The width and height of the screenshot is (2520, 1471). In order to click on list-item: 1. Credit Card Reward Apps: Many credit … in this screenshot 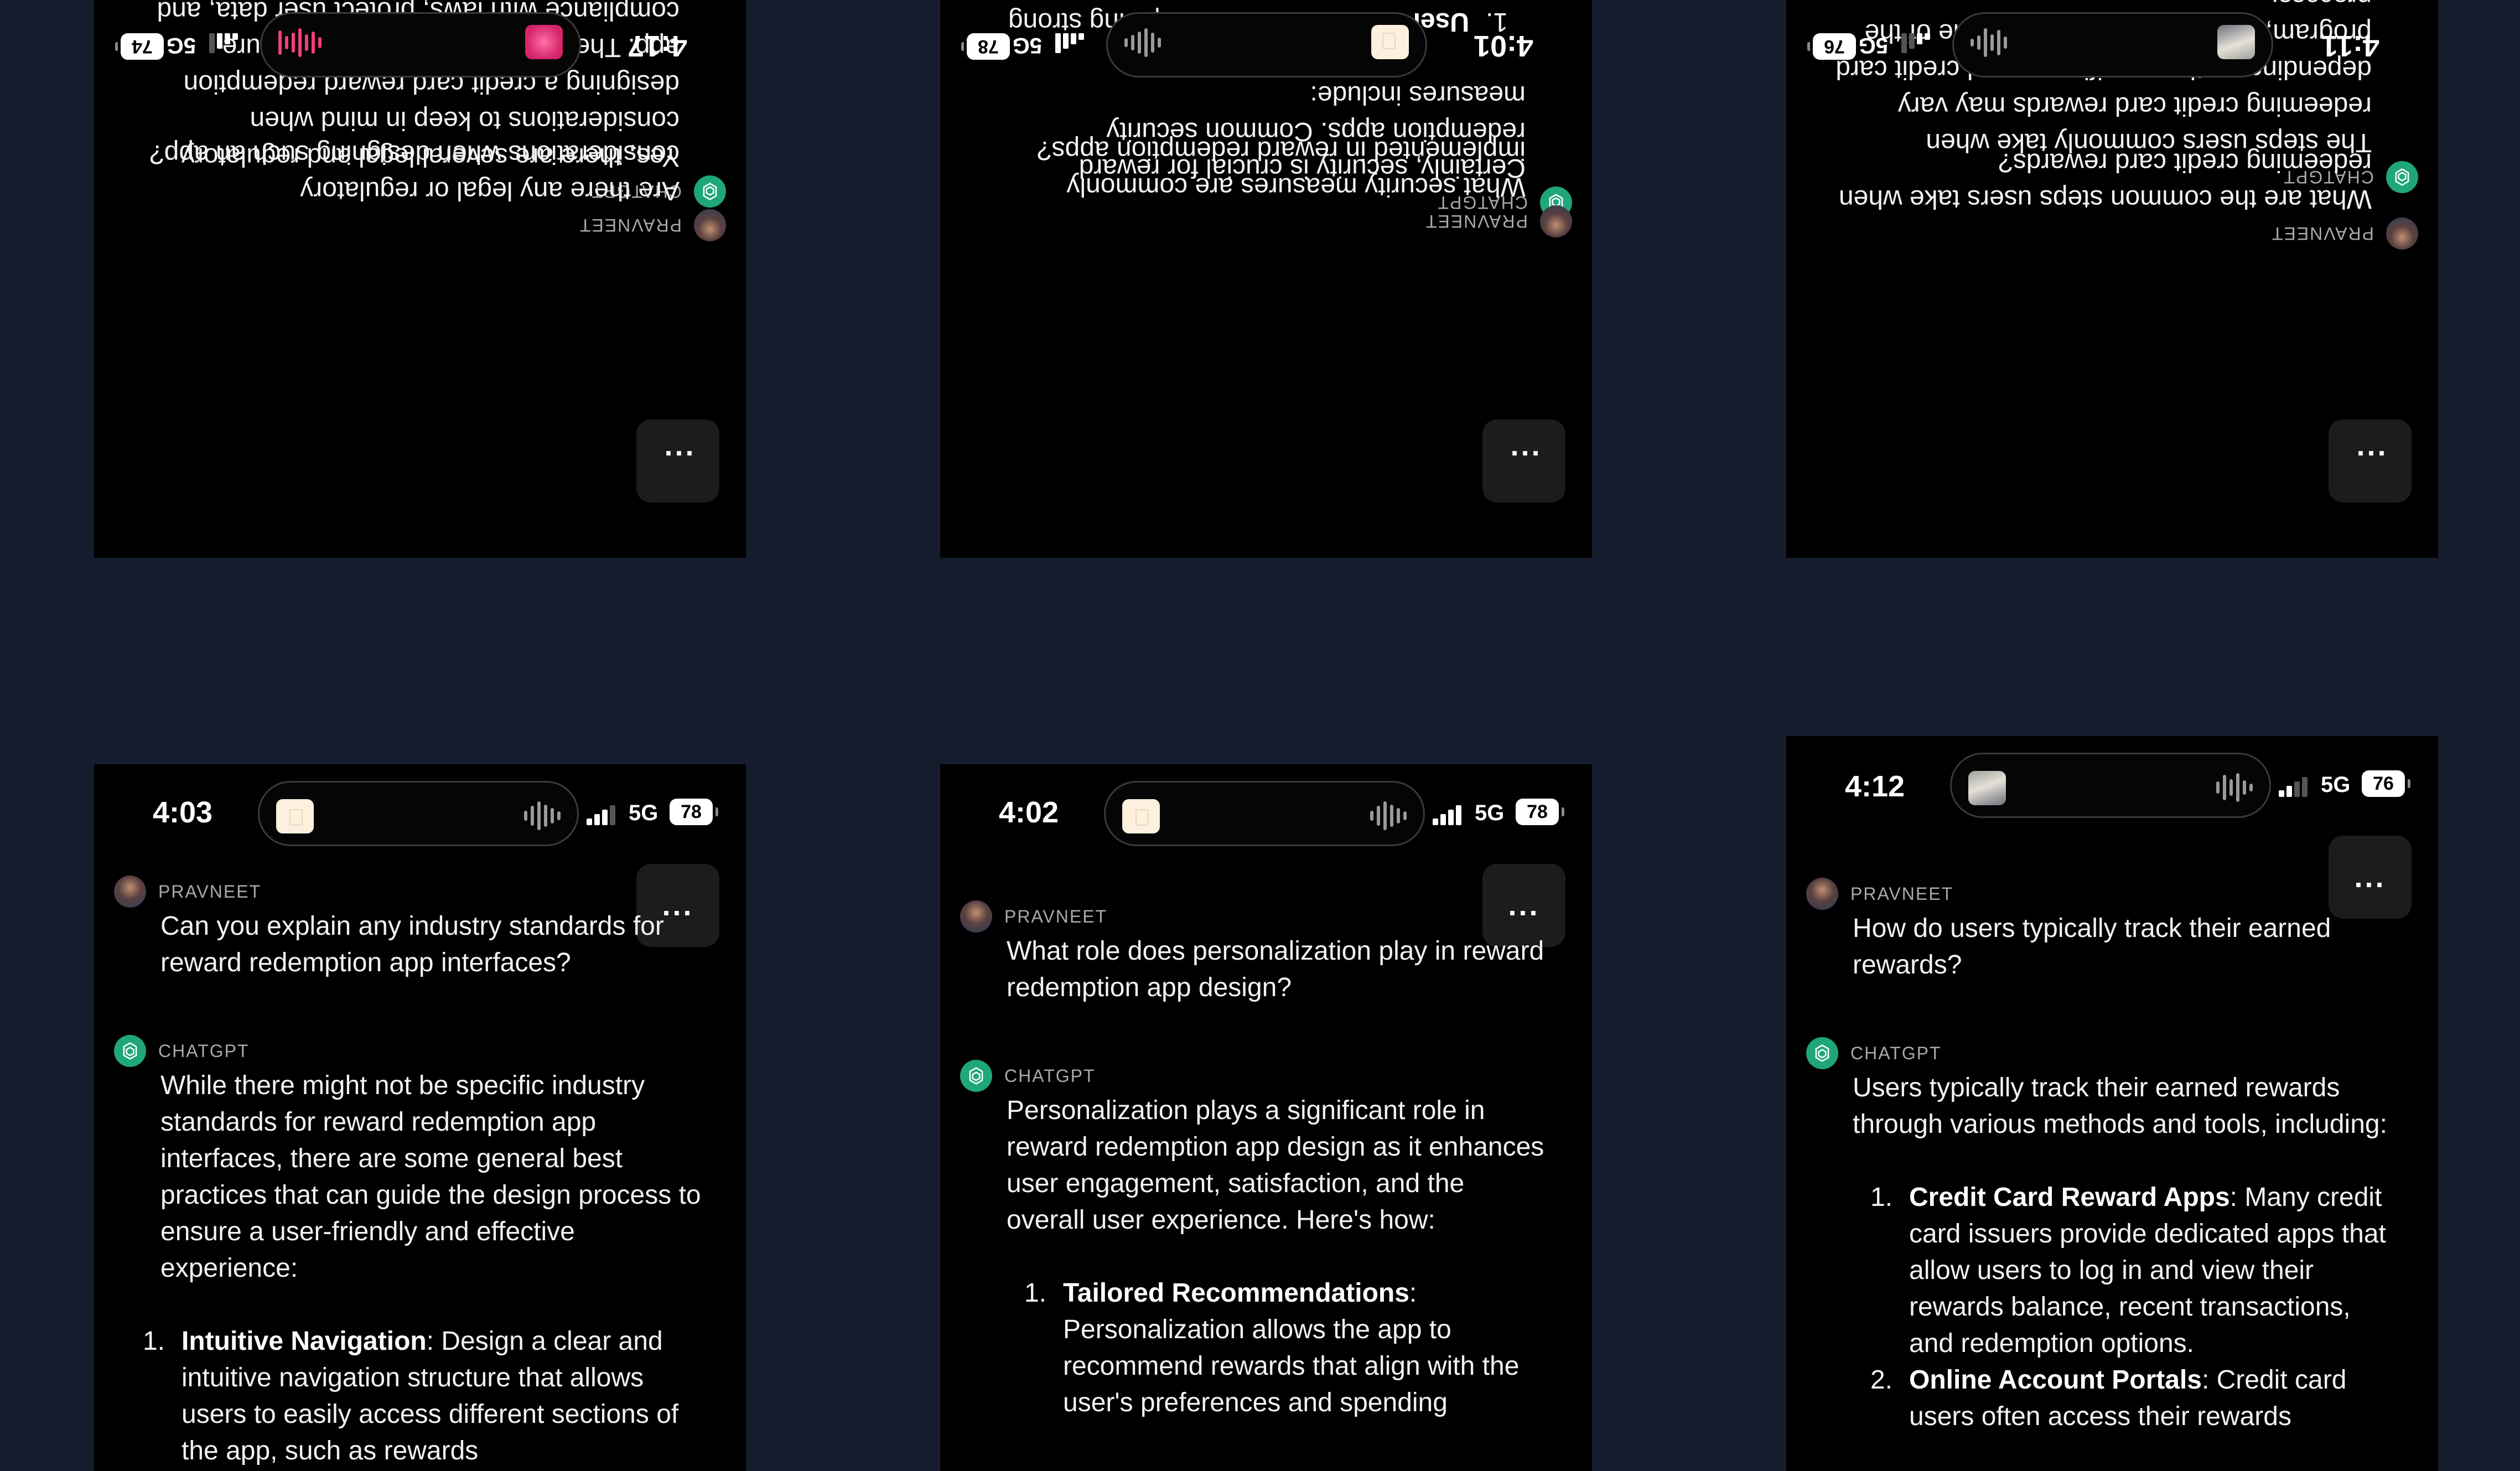, I will do `click(2128, 1270)`.